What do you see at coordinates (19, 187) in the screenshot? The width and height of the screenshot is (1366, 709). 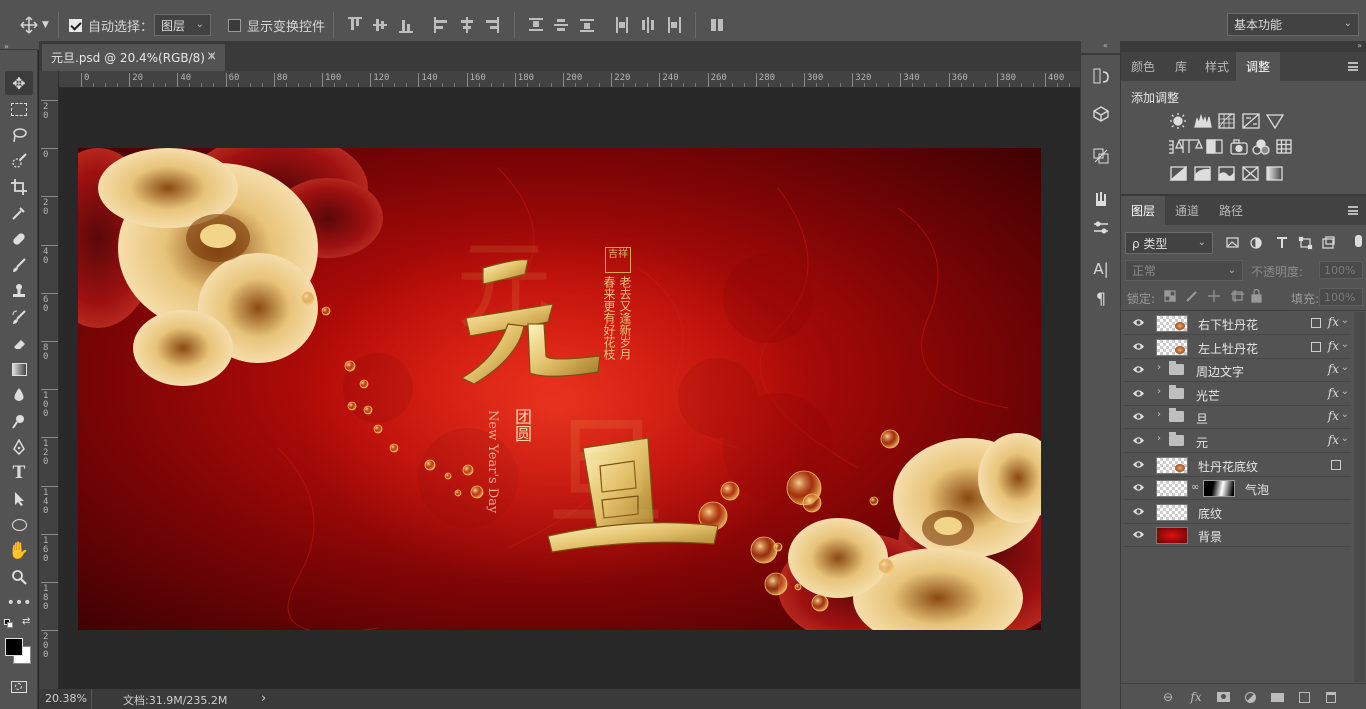 I see `crop-tool-icon` at bounding box center [19, 187].